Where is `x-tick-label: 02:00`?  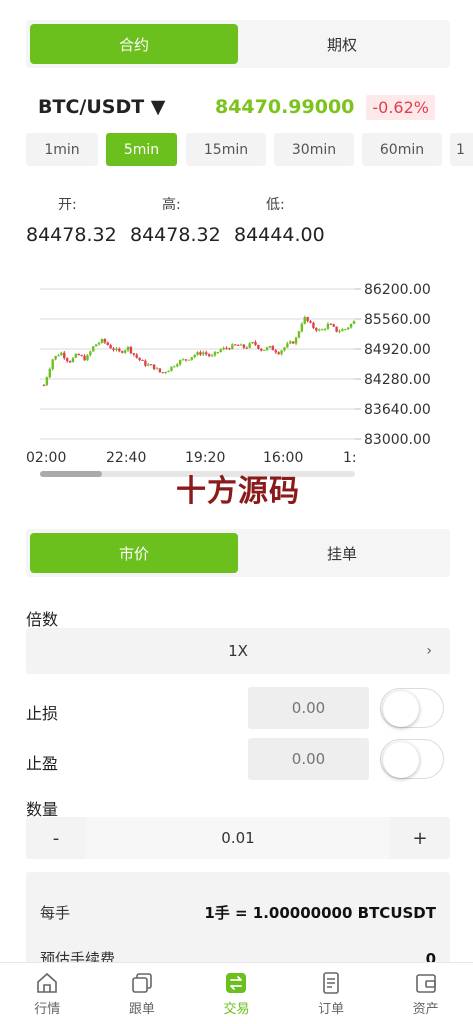
x-tick-label: 02:00 is located at coordinates (46, 458).